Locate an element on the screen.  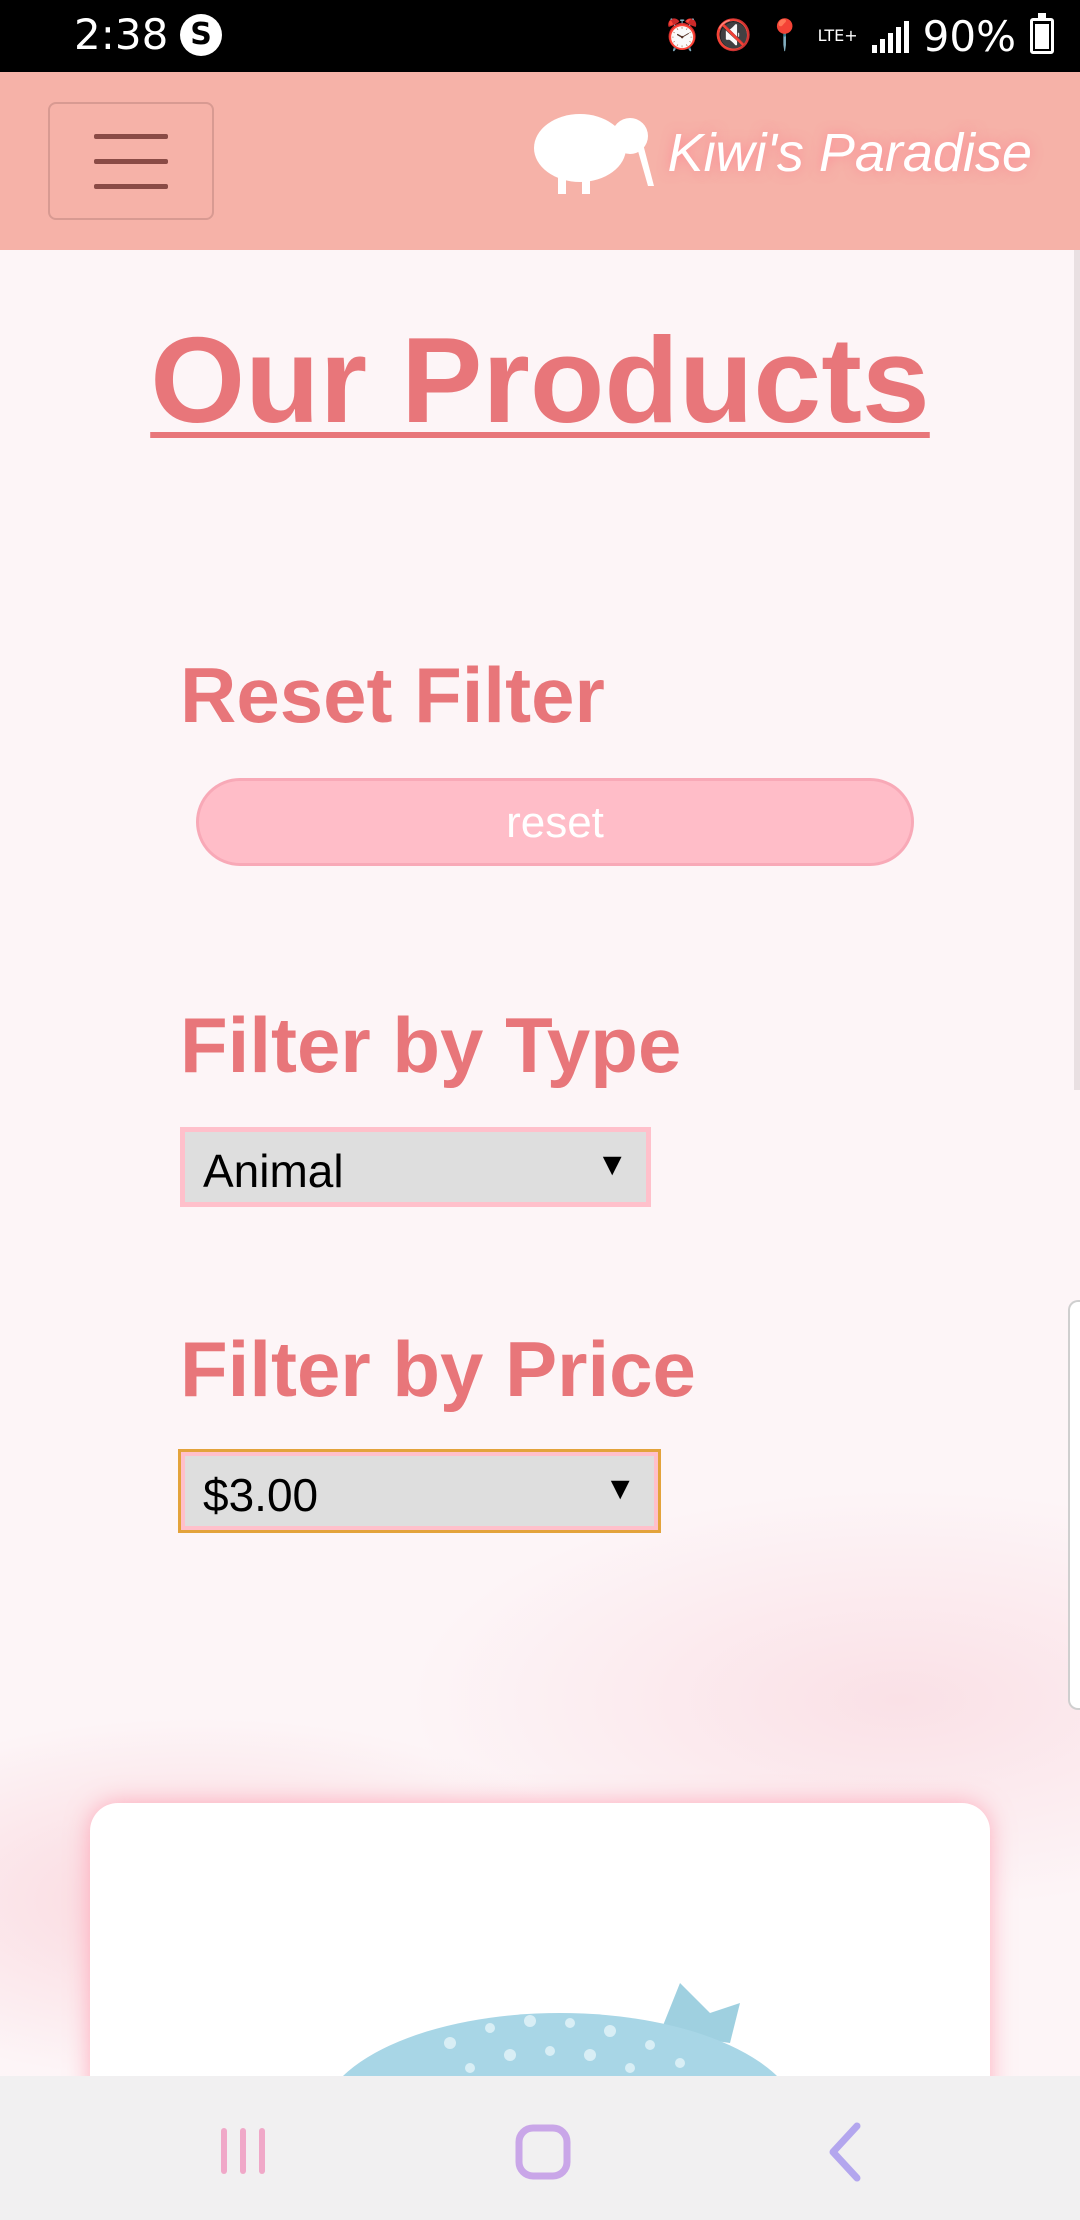
location-icon: 📍 is located at coordinates (785, 35).